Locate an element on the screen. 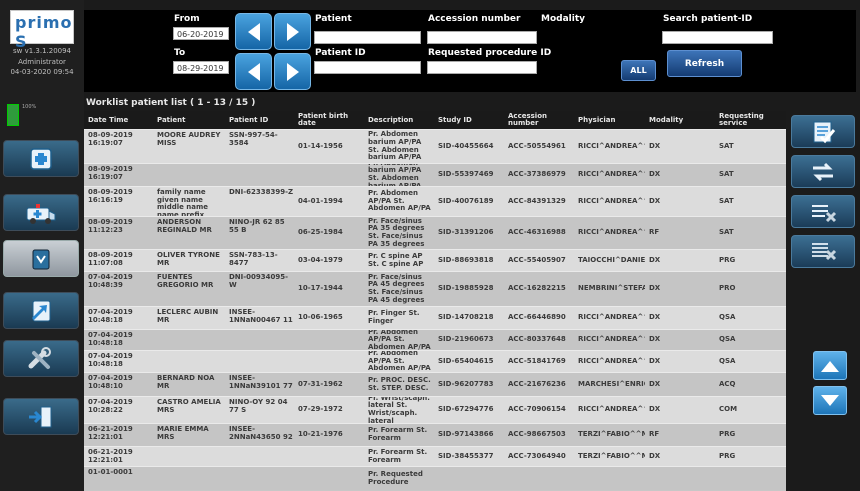 The width and height of the screenshot is (860, 491). scroll-up-button is located at coordinates (830, 365).